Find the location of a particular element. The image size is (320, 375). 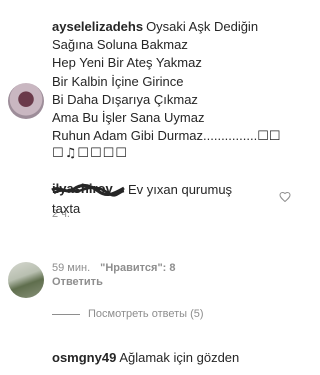

comment-line: Ama Bu İşler Sana Uymaz is located at coordinates (128, 118).